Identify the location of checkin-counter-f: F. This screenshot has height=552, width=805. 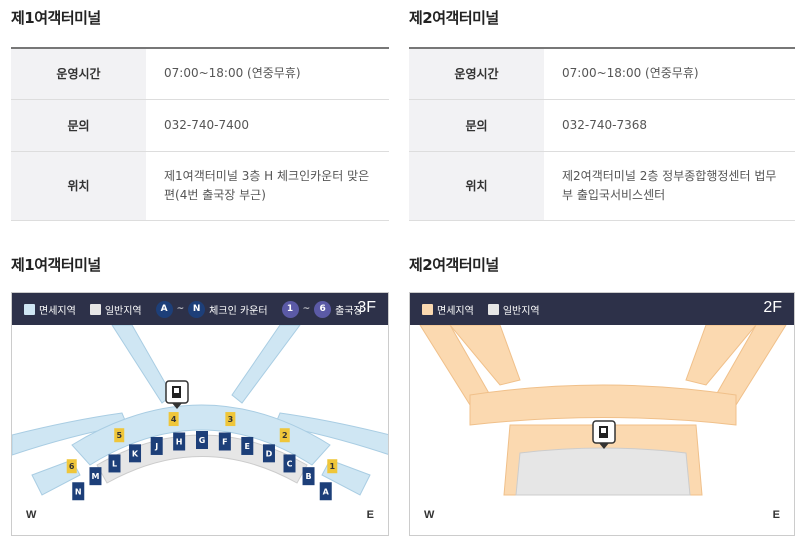
(224, 441).